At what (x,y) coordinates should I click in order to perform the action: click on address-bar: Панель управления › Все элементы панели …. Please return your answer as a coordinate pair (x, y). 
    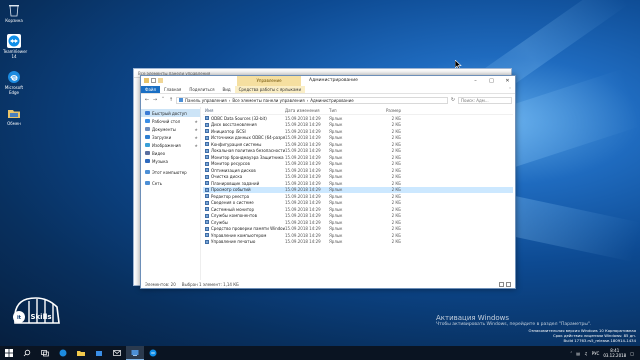
    Looking at the image, I should click on (312, 100).